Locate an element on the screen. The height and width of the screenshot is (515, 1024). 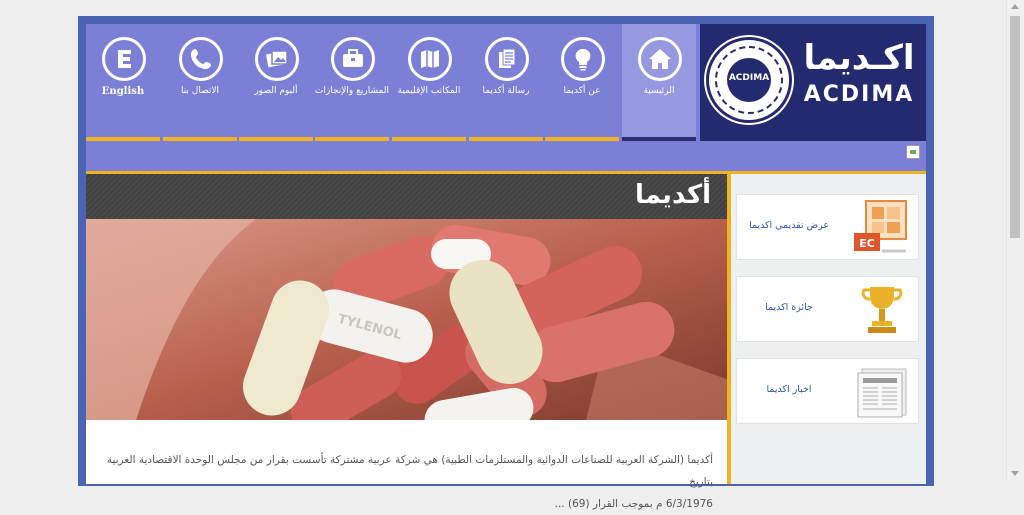
briefcase-icon is located at coordinates (353, 59).